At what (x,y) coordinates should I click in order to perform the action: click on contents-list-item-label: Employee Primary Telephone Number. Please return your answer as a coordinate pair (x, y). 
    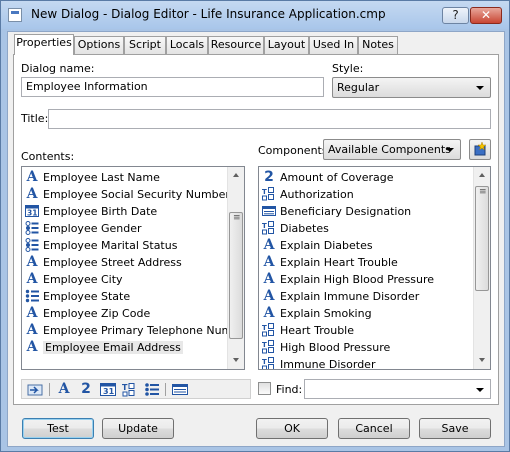
    Looking at the image, I should click on (144, 330).